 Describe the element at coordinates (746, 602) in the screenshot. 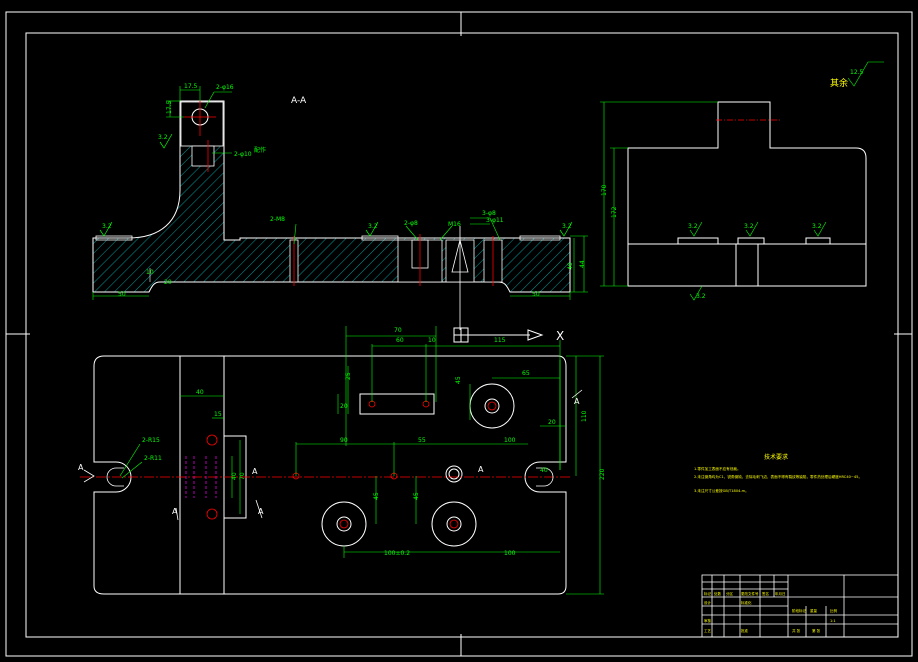

I see `title-block-cell-7: 标准化` at that location.